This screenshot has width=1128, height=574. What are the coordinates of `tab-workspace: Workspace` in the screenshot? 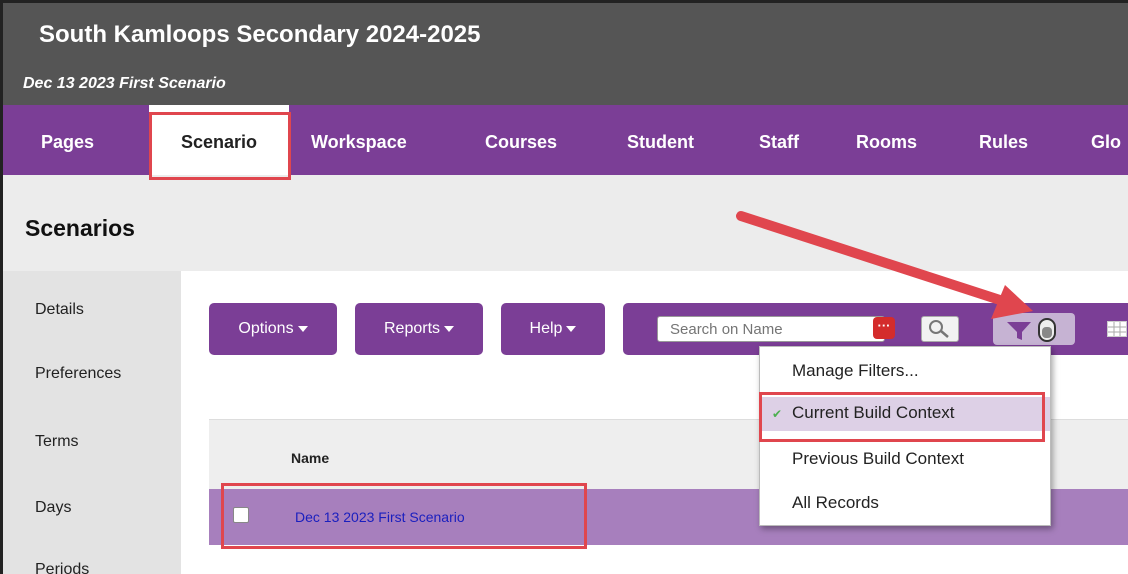 It's located at (359, 140).